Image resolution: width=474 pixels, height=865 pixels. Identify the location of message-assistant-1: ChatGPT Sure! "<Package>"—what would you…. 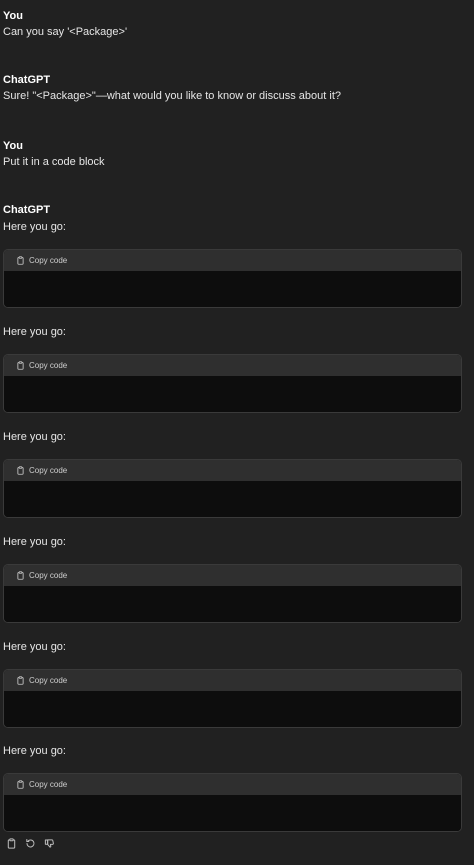
(234, 88).